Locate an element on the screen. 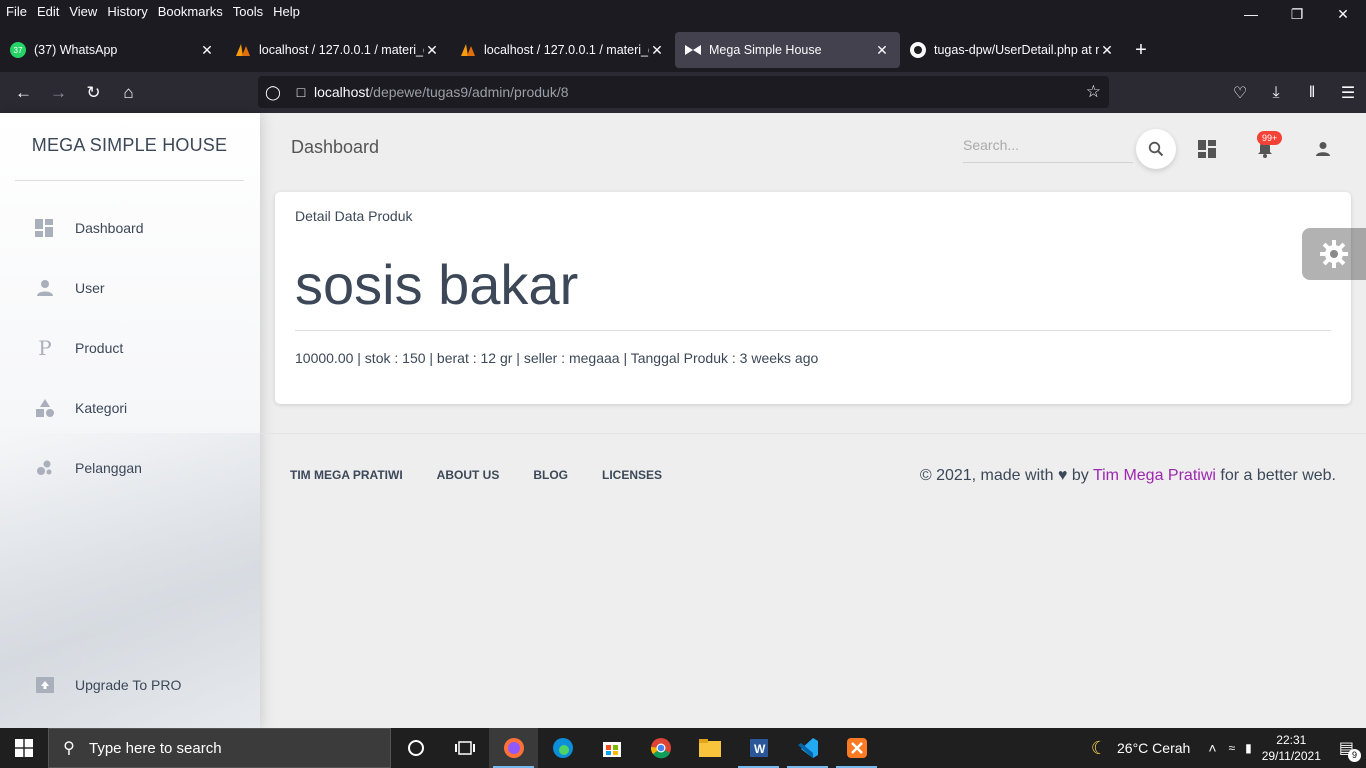 This screenshot has height=768, width=1366. tab-whatsapp: 37 (37) WhatsApp ✕ is located at coordinates (112, 50).